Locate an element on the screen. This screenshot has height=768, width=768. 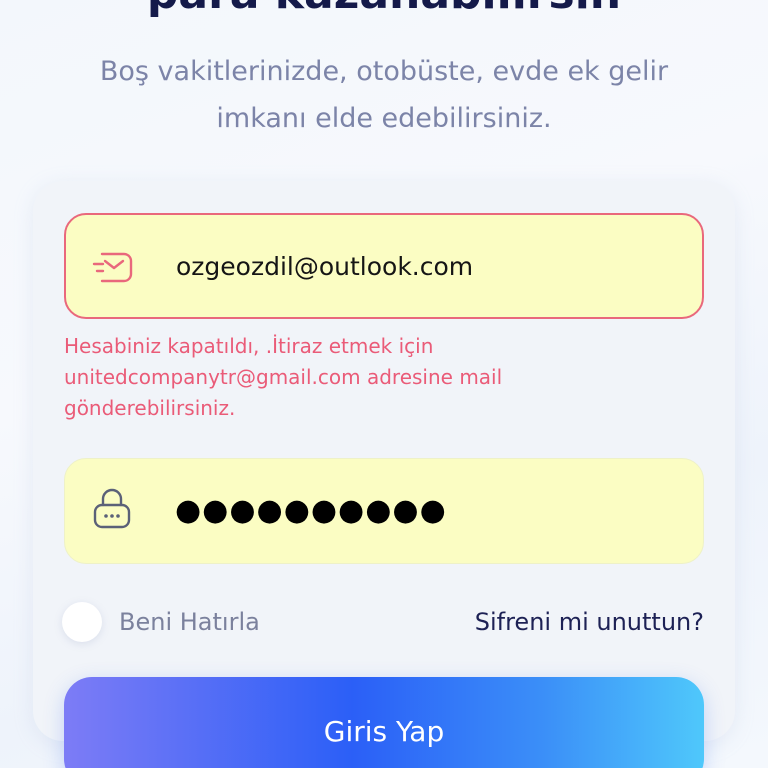
email-value: ozgeozdil@outlook.com is located at coordinates (325, 266).